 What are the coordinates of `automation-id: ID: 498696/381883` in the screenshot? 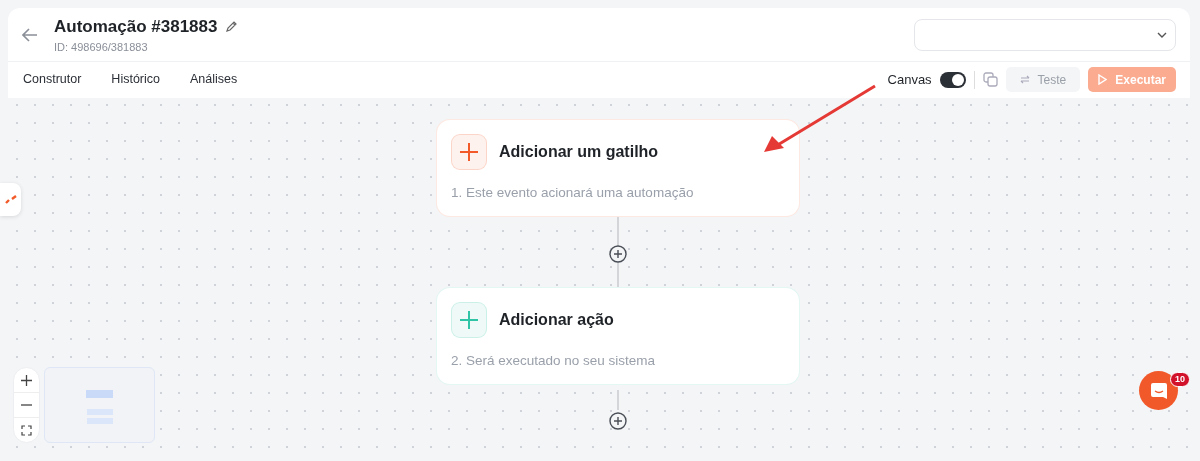 It's located at (101, 47).